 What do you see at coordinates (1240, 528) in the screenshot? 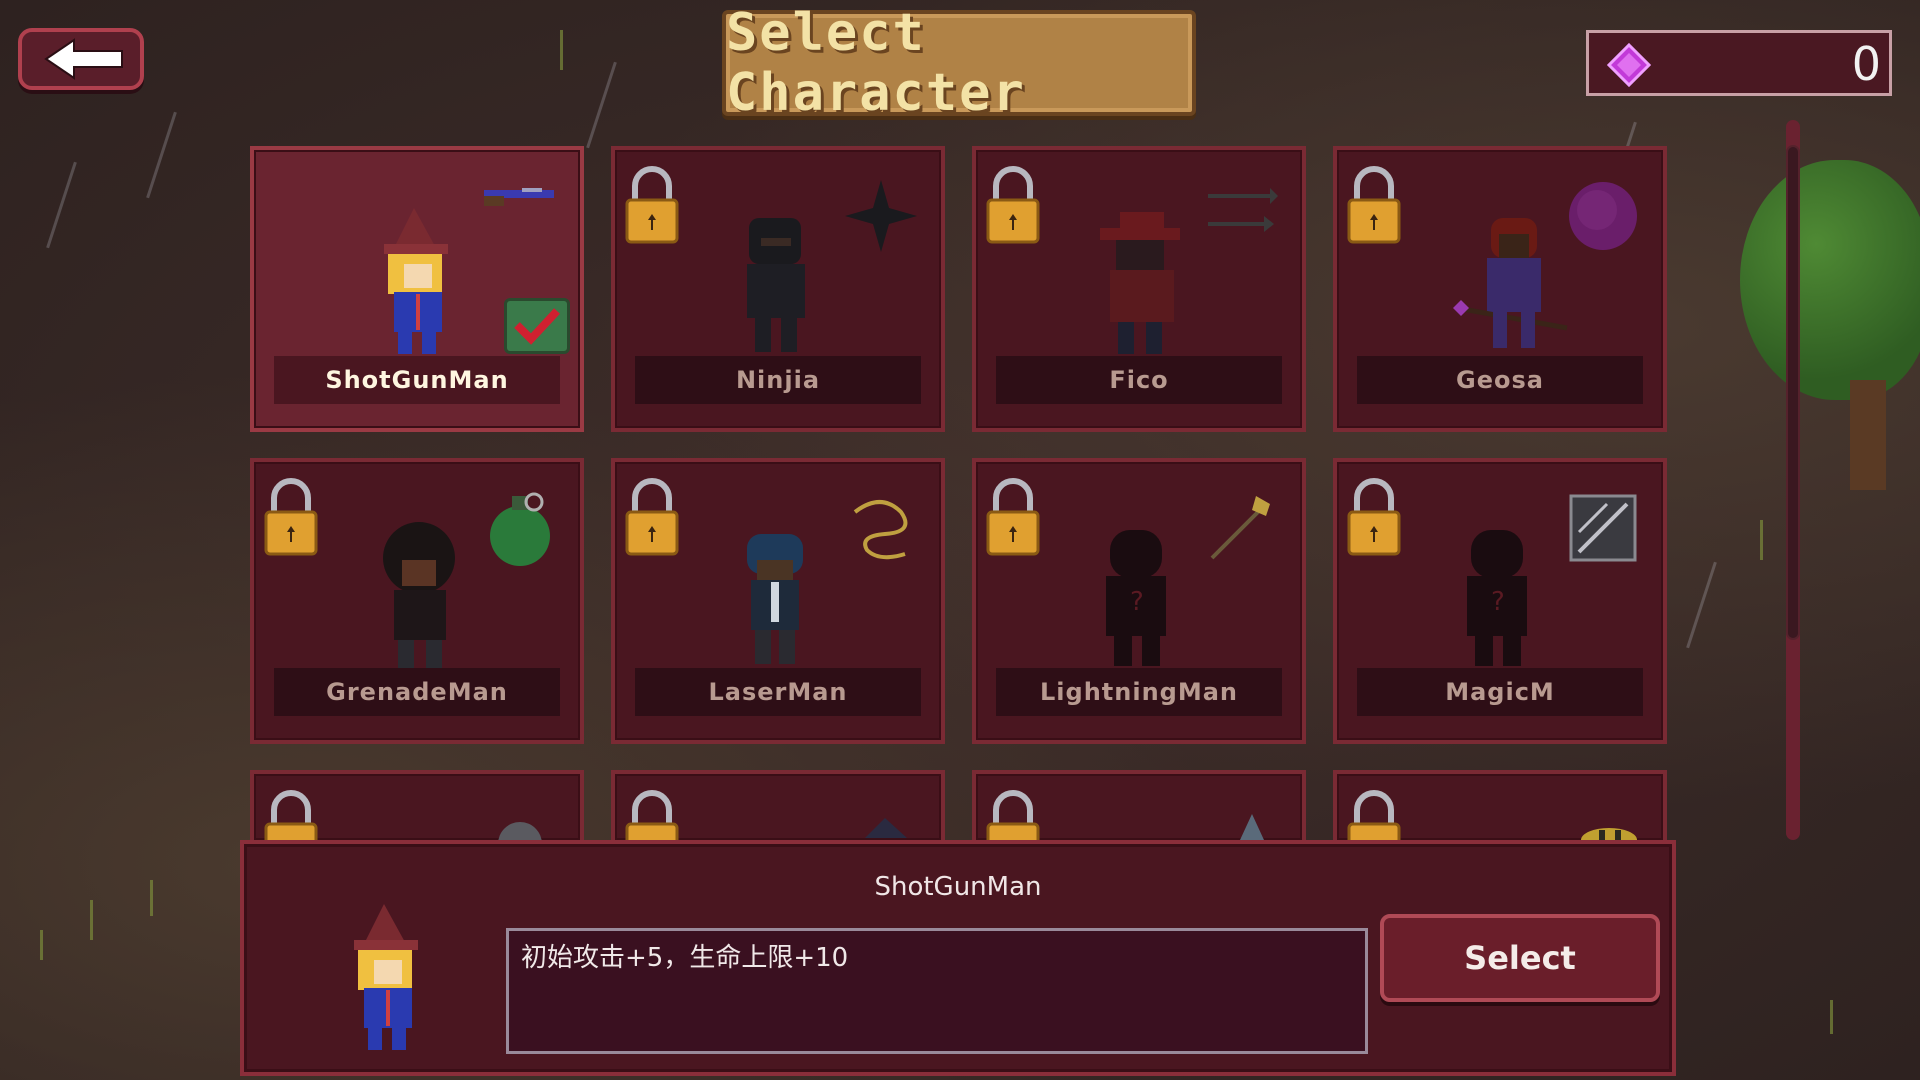
I see `lightning-staff-icon` at bounding box center [1240, 528].